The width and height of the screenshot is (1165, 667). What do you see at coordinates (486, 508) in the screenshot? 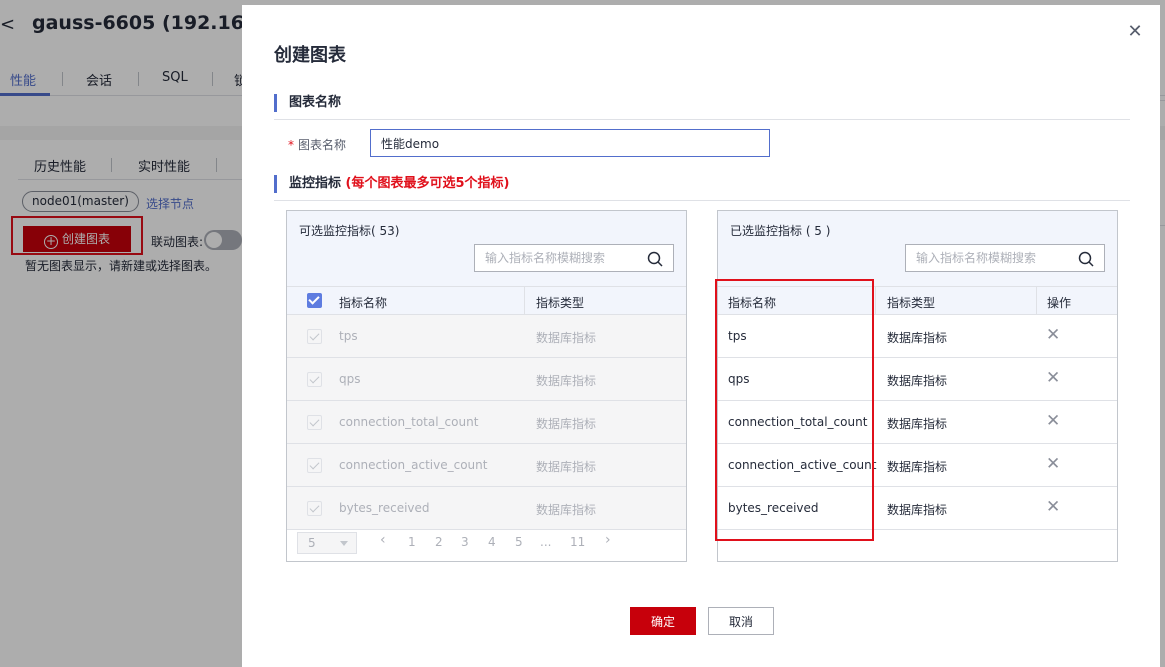
I see `table-row: bytes_received 数据库指标` at bounding box center [486, 508].